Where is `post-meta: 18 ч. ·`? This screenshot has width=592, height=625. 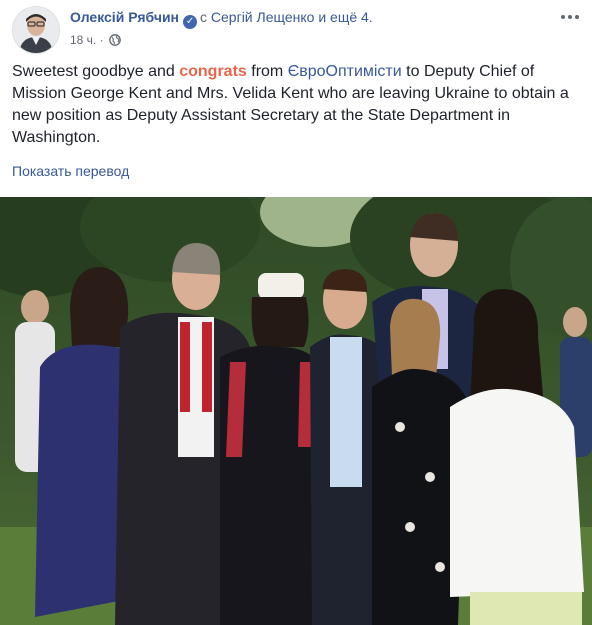 post-meta: 18 ч. · is located at coordinates (95, 40).